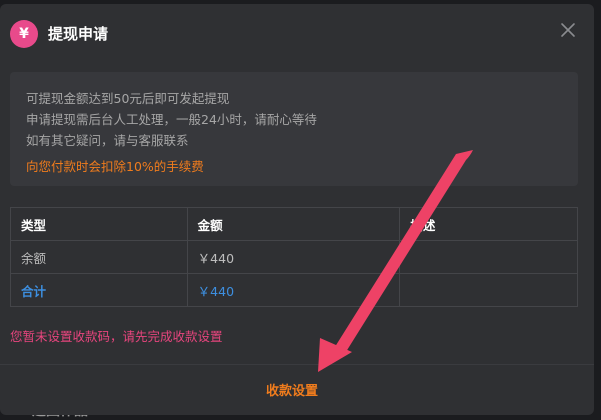 The image size is (601, 420). What do you see at coordinates (171, 119) in the screenshot?
I see `info-line-processing: 申请提现需后台人工处理，一般24小时，请耐心等待` at bounding box center [171, 119].